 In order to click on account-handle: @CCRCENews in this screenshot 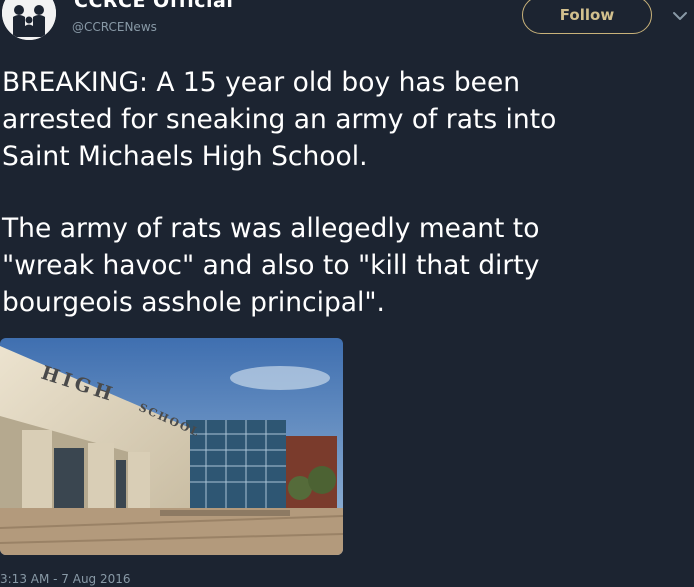, I will do `click(114, 27)`.